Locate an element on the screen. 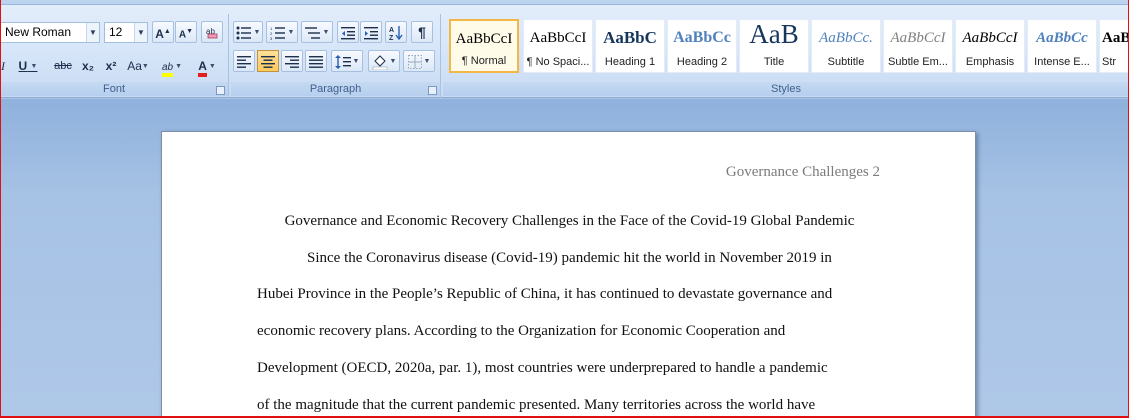 The width and height of the screenshot is (1129, 418). style-name: Heading 1 is located at coordinates (630, 62).